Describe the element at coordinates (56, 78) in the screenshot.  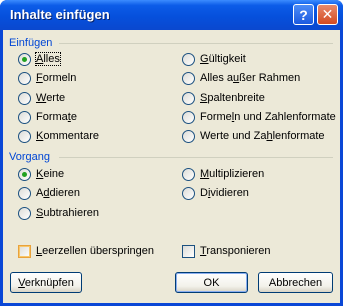
I see `radio-formeln-label: Formeln` at that location.